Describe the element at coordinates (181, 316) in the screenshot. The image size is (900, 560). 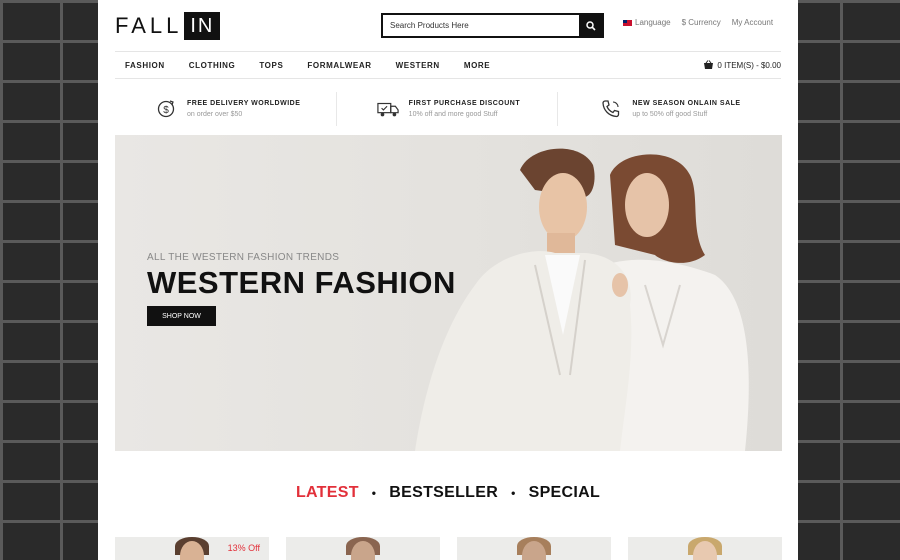
I see `shop-now-button: SHOP NOW` at that location.